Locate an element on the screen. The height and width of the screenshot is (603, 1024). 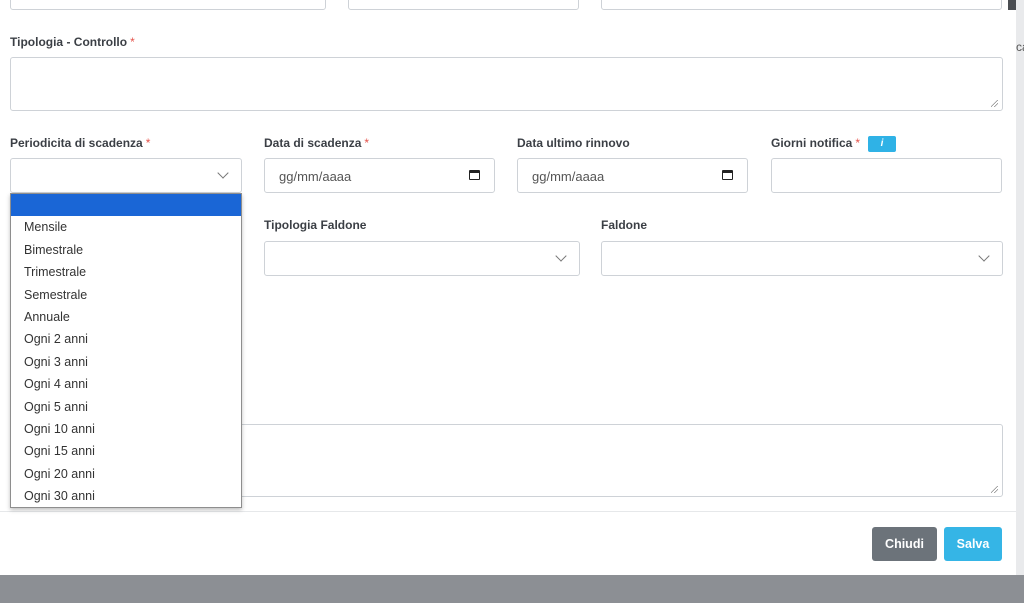
tipologia-faldone-select is located at coordinates (422, 258).